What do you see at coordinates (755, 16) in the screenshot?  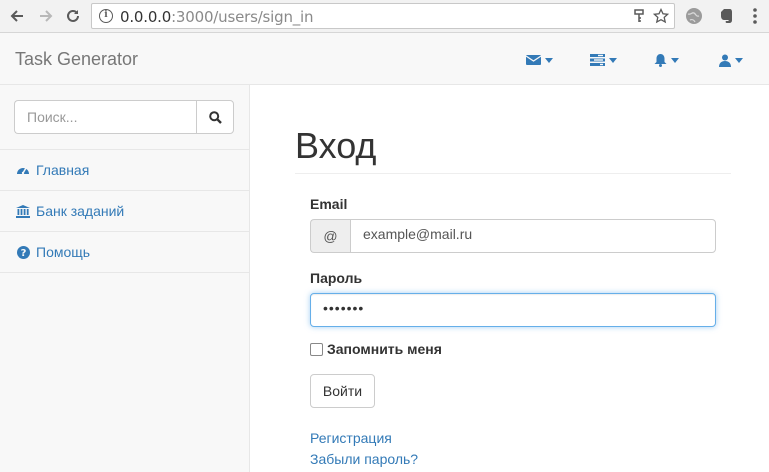 I see `menu-dots-icon` at bounding box center [755, 16].